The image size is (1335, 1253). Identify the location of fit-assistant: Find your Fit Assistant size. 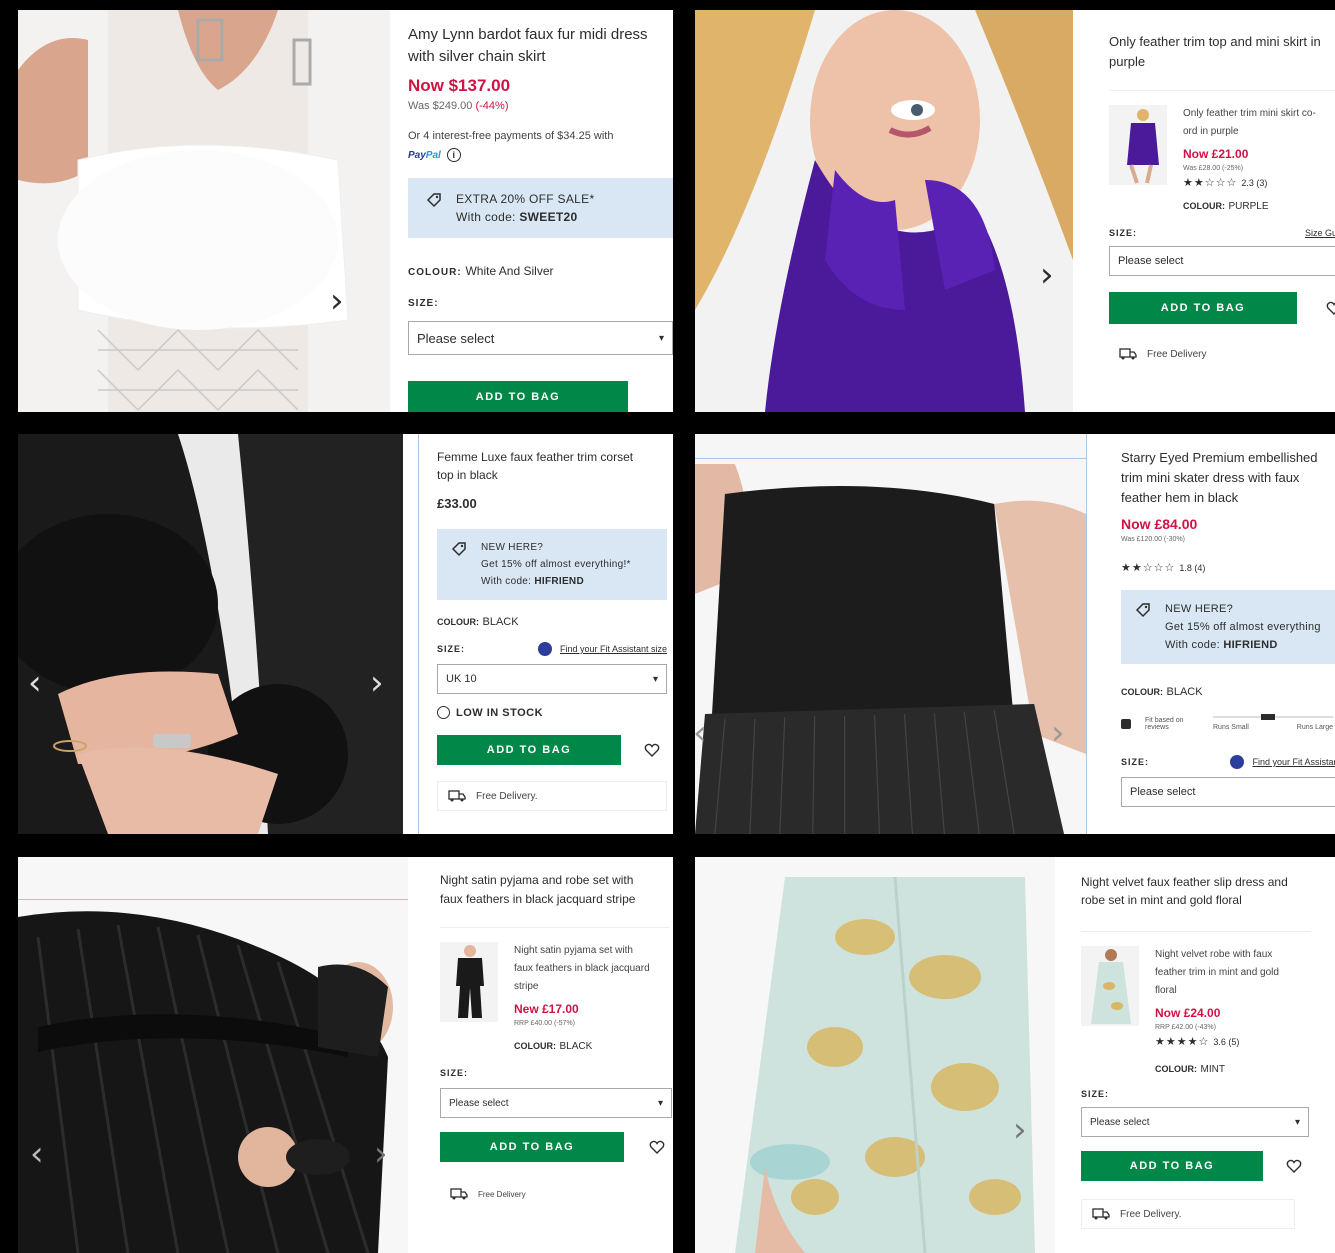
(602, 649).